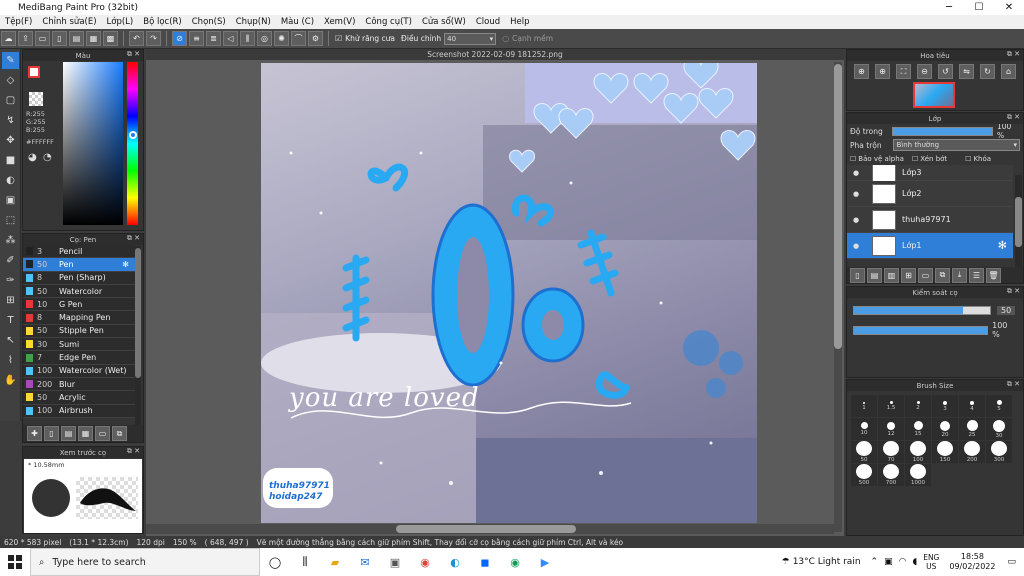 The image size is (1024, 576). I want to click on chat-icon: ▭, so click(42, 38).